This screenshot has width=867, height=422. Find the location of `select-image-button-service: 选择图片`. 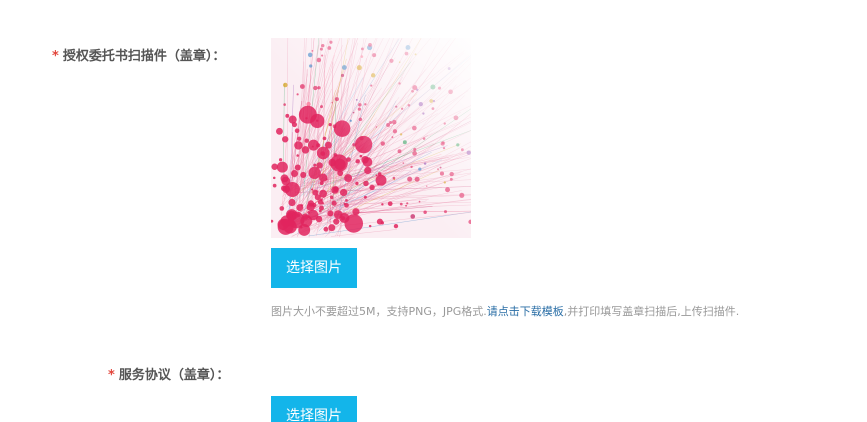

select-image-button-service: 选择图片 is located at coordinates (314, 409).